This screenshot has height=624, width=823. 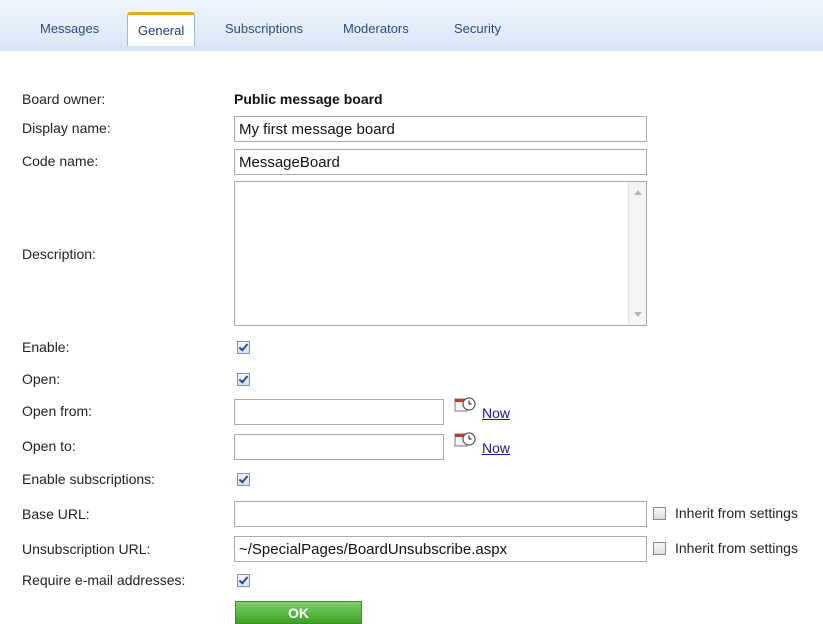 What do you see at coordinates (56, 514) in the screenshot?
I see `base-url-label: Base URL:` at bounding box center [56, 514].